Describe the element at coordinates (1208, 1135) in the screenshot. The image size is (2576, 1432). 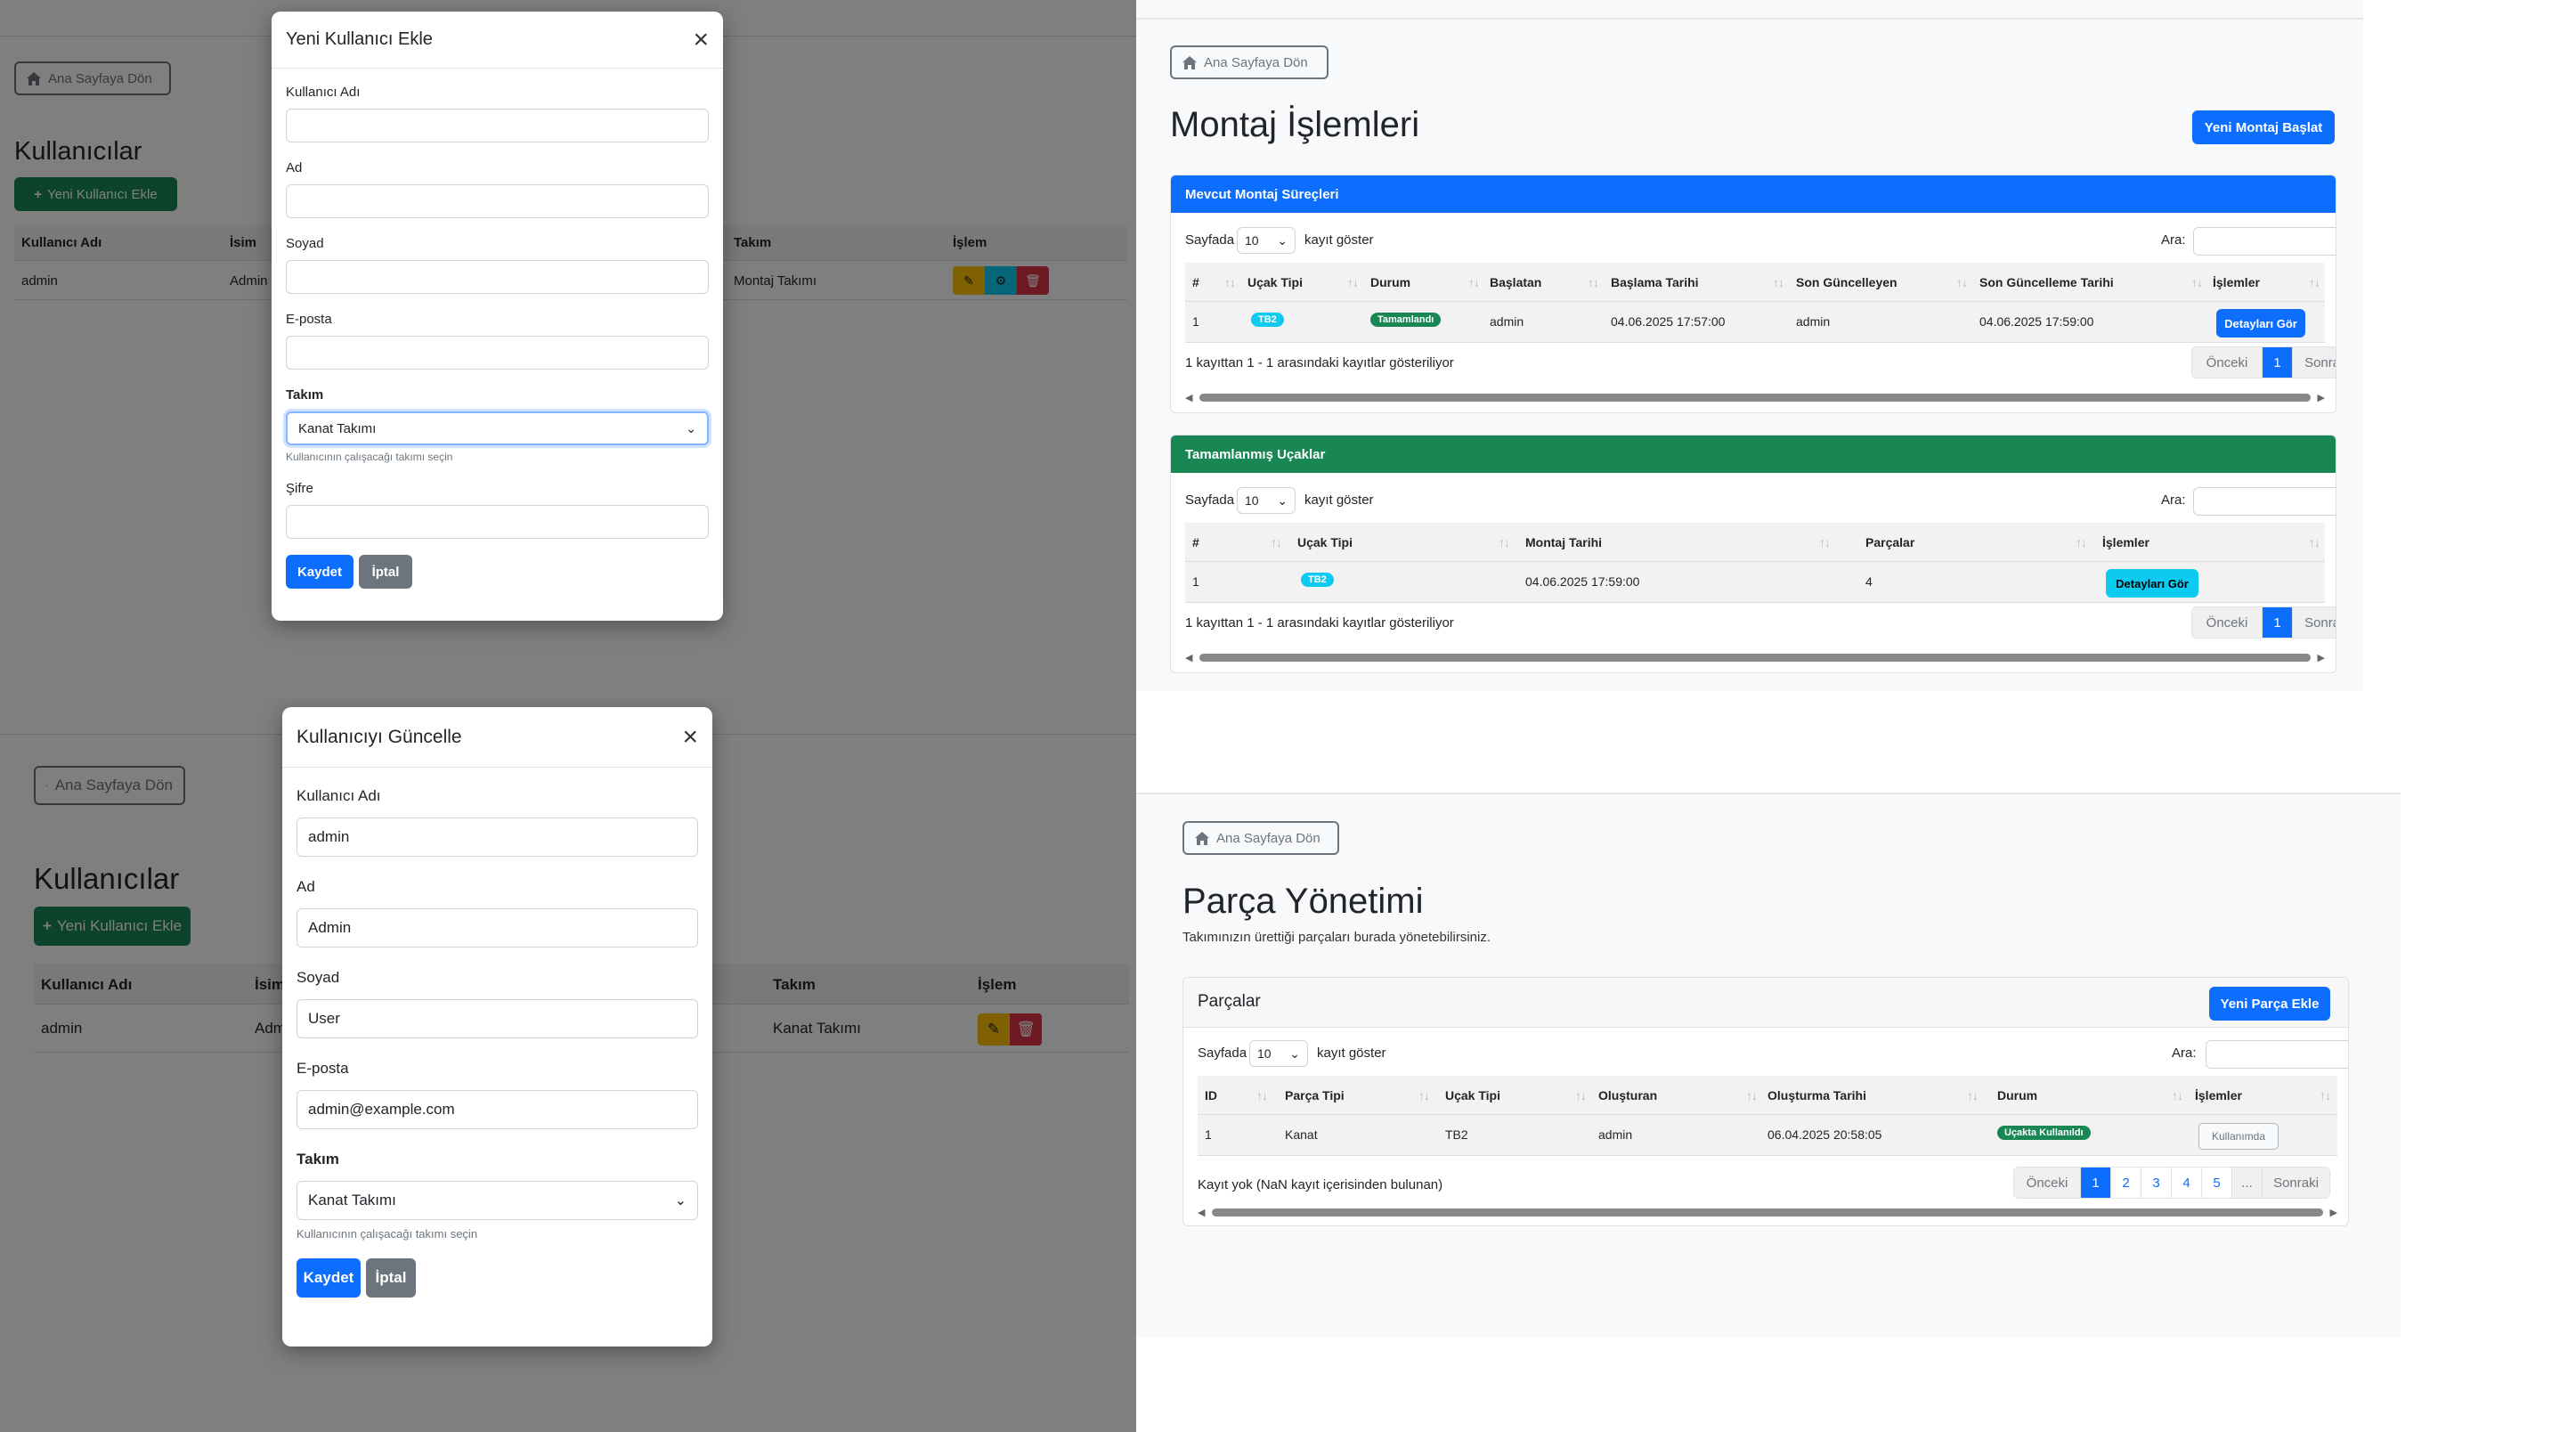
I see `cell-id: 1` at that location.